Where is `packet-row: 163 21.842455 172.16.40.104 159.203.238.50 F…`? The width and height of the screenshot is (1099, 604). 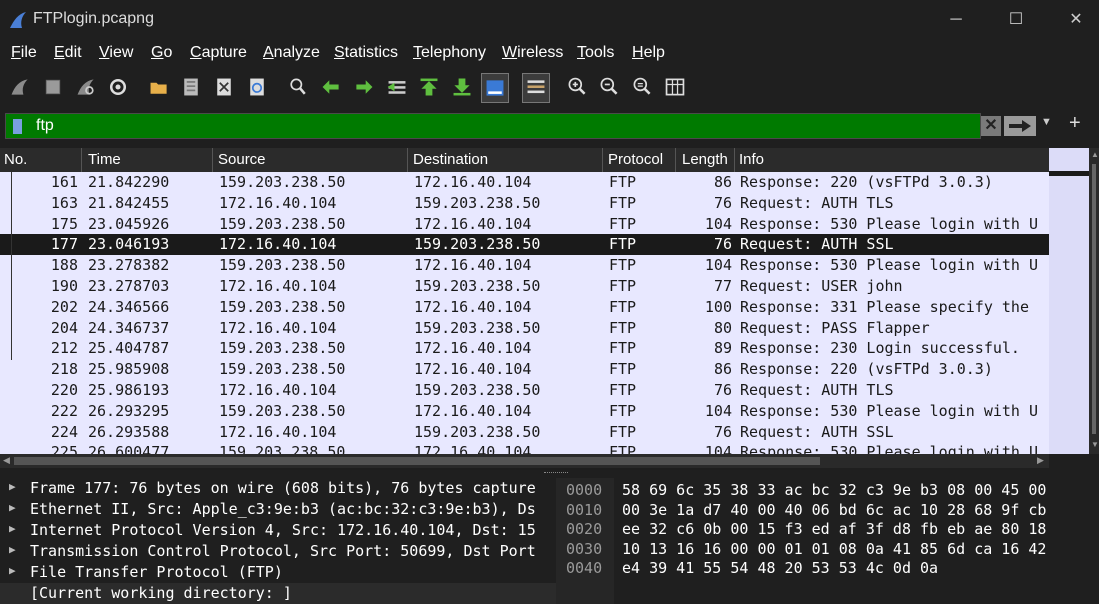
packet-row: 163 21.842455 172.16.40.104 159.203.238.50 F… is located at coordinates (524, 203).